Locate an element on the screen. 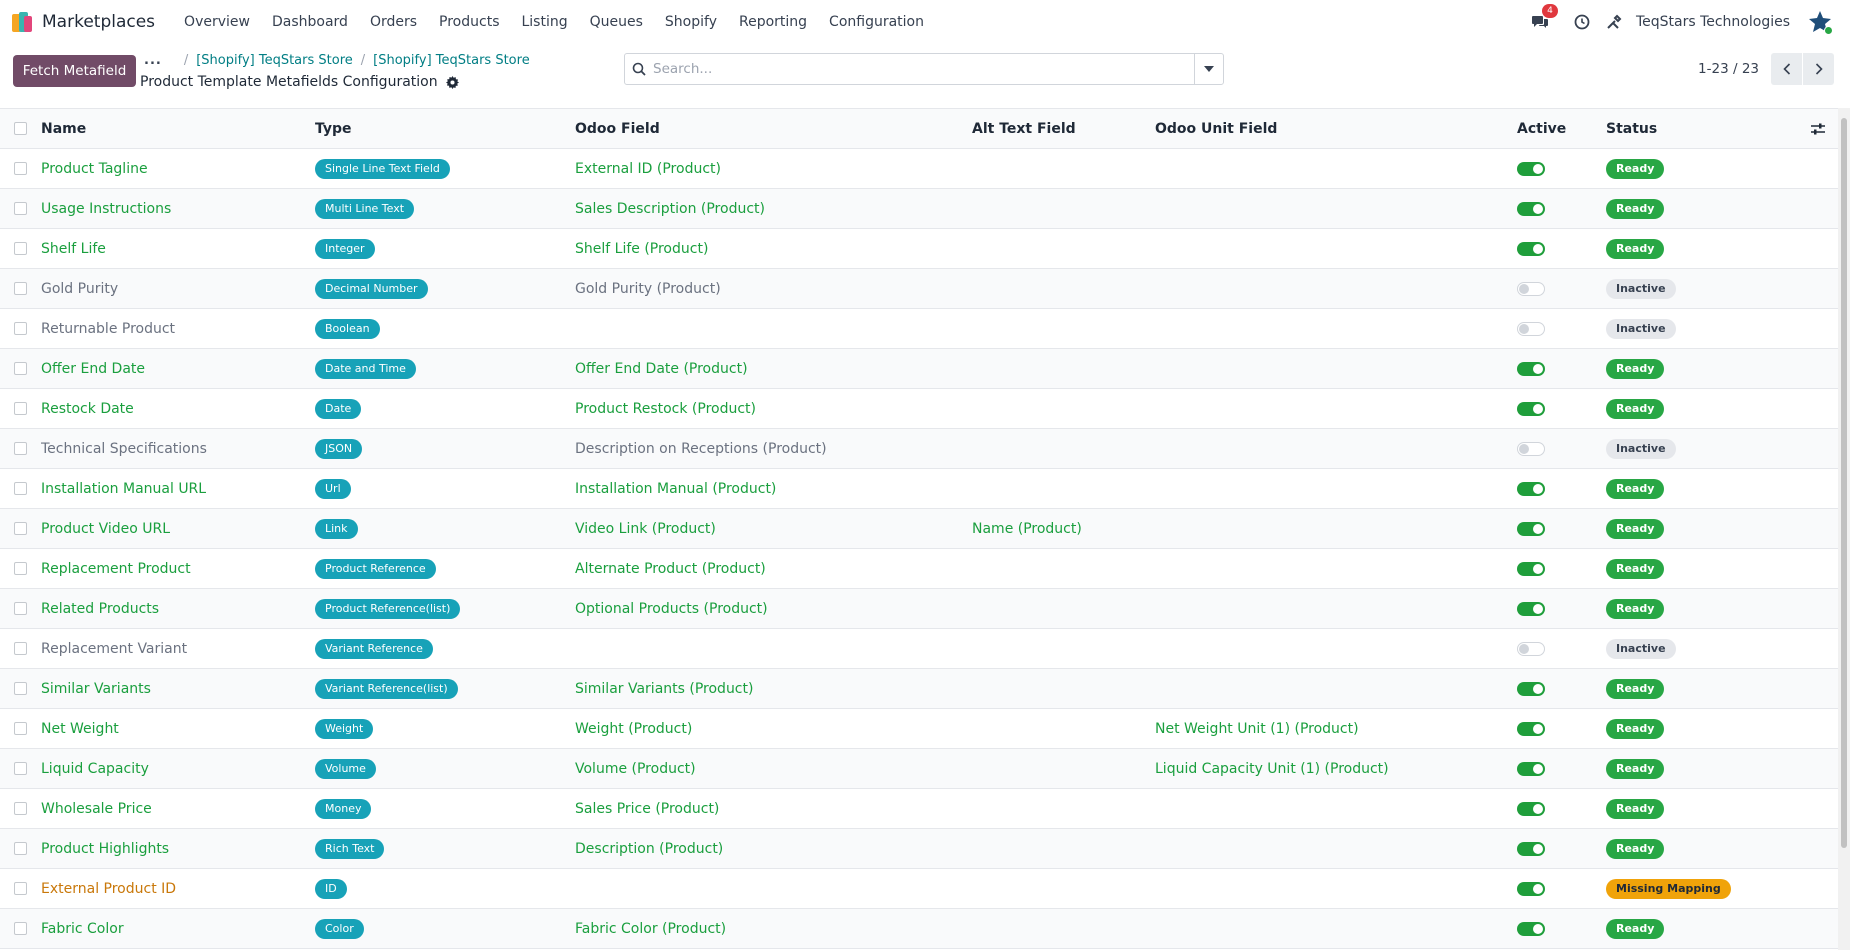 The width and height of the screenshot is (1850, 950). menu-item-shopify: Shopify is located at coordinates (691, 22).